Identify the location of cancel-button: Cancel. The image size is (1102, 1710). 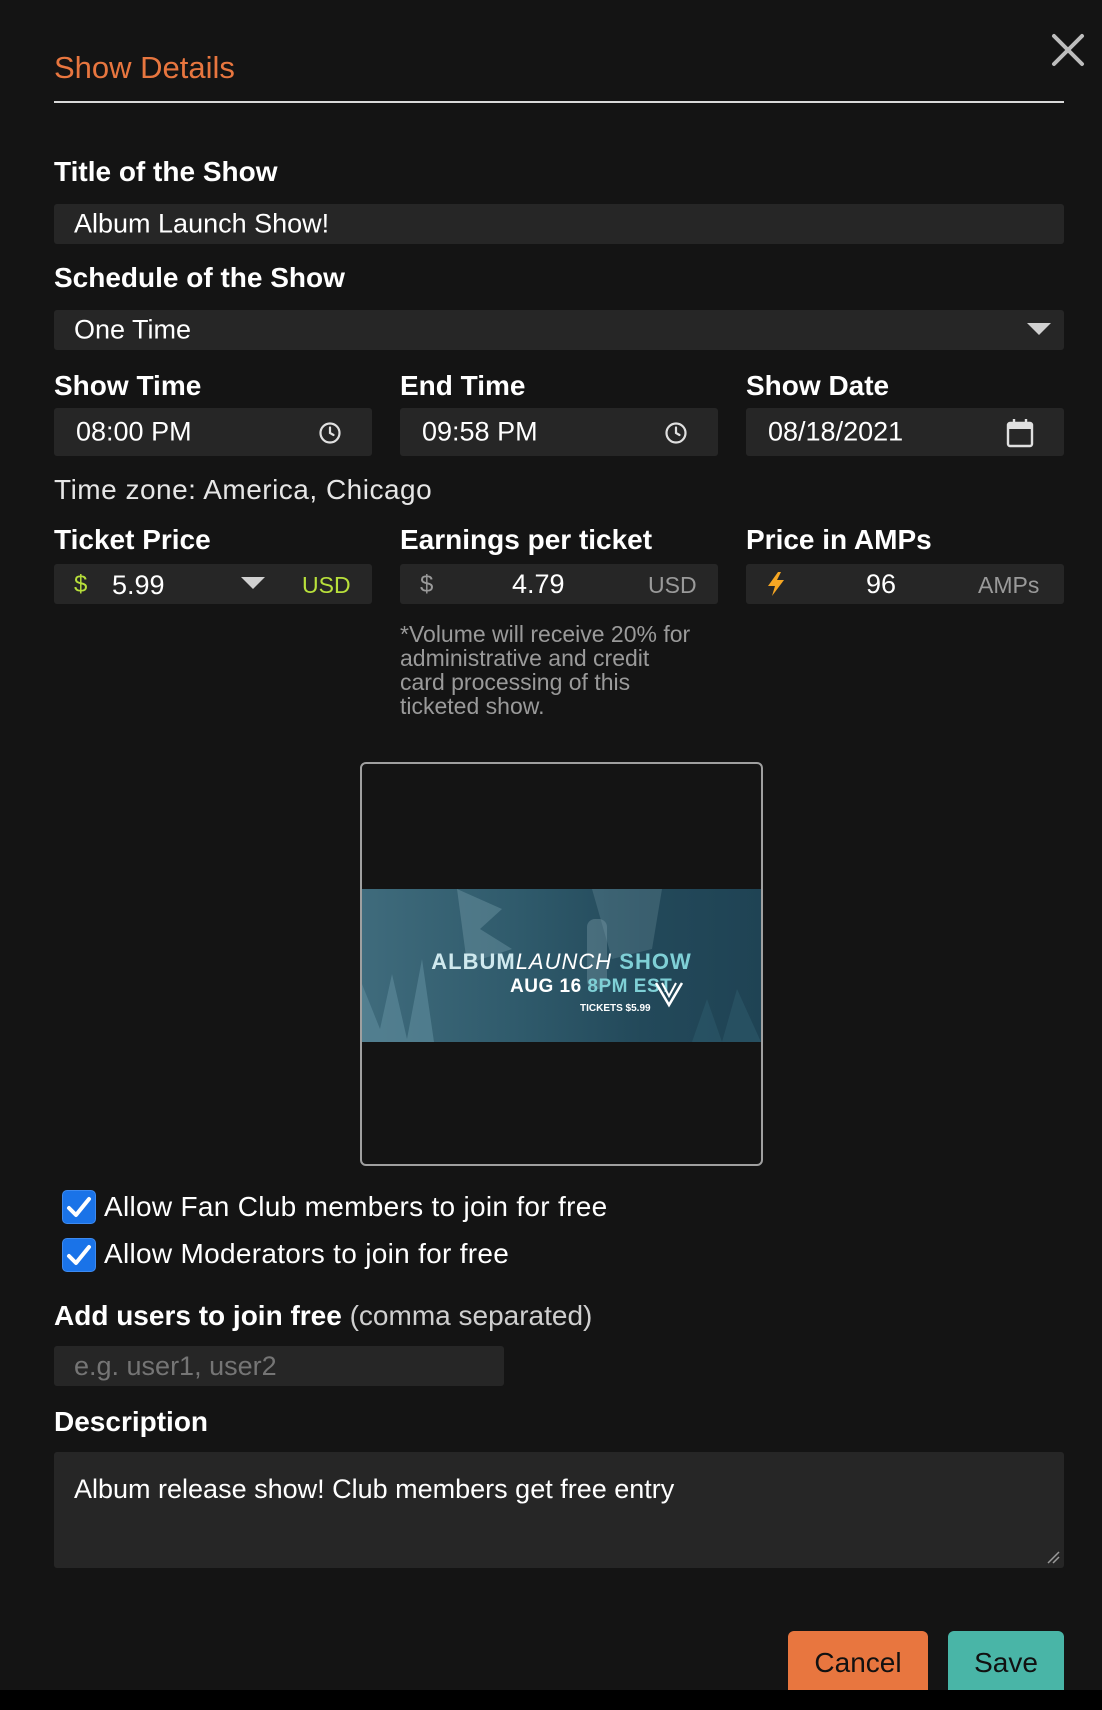
(858, 1660).